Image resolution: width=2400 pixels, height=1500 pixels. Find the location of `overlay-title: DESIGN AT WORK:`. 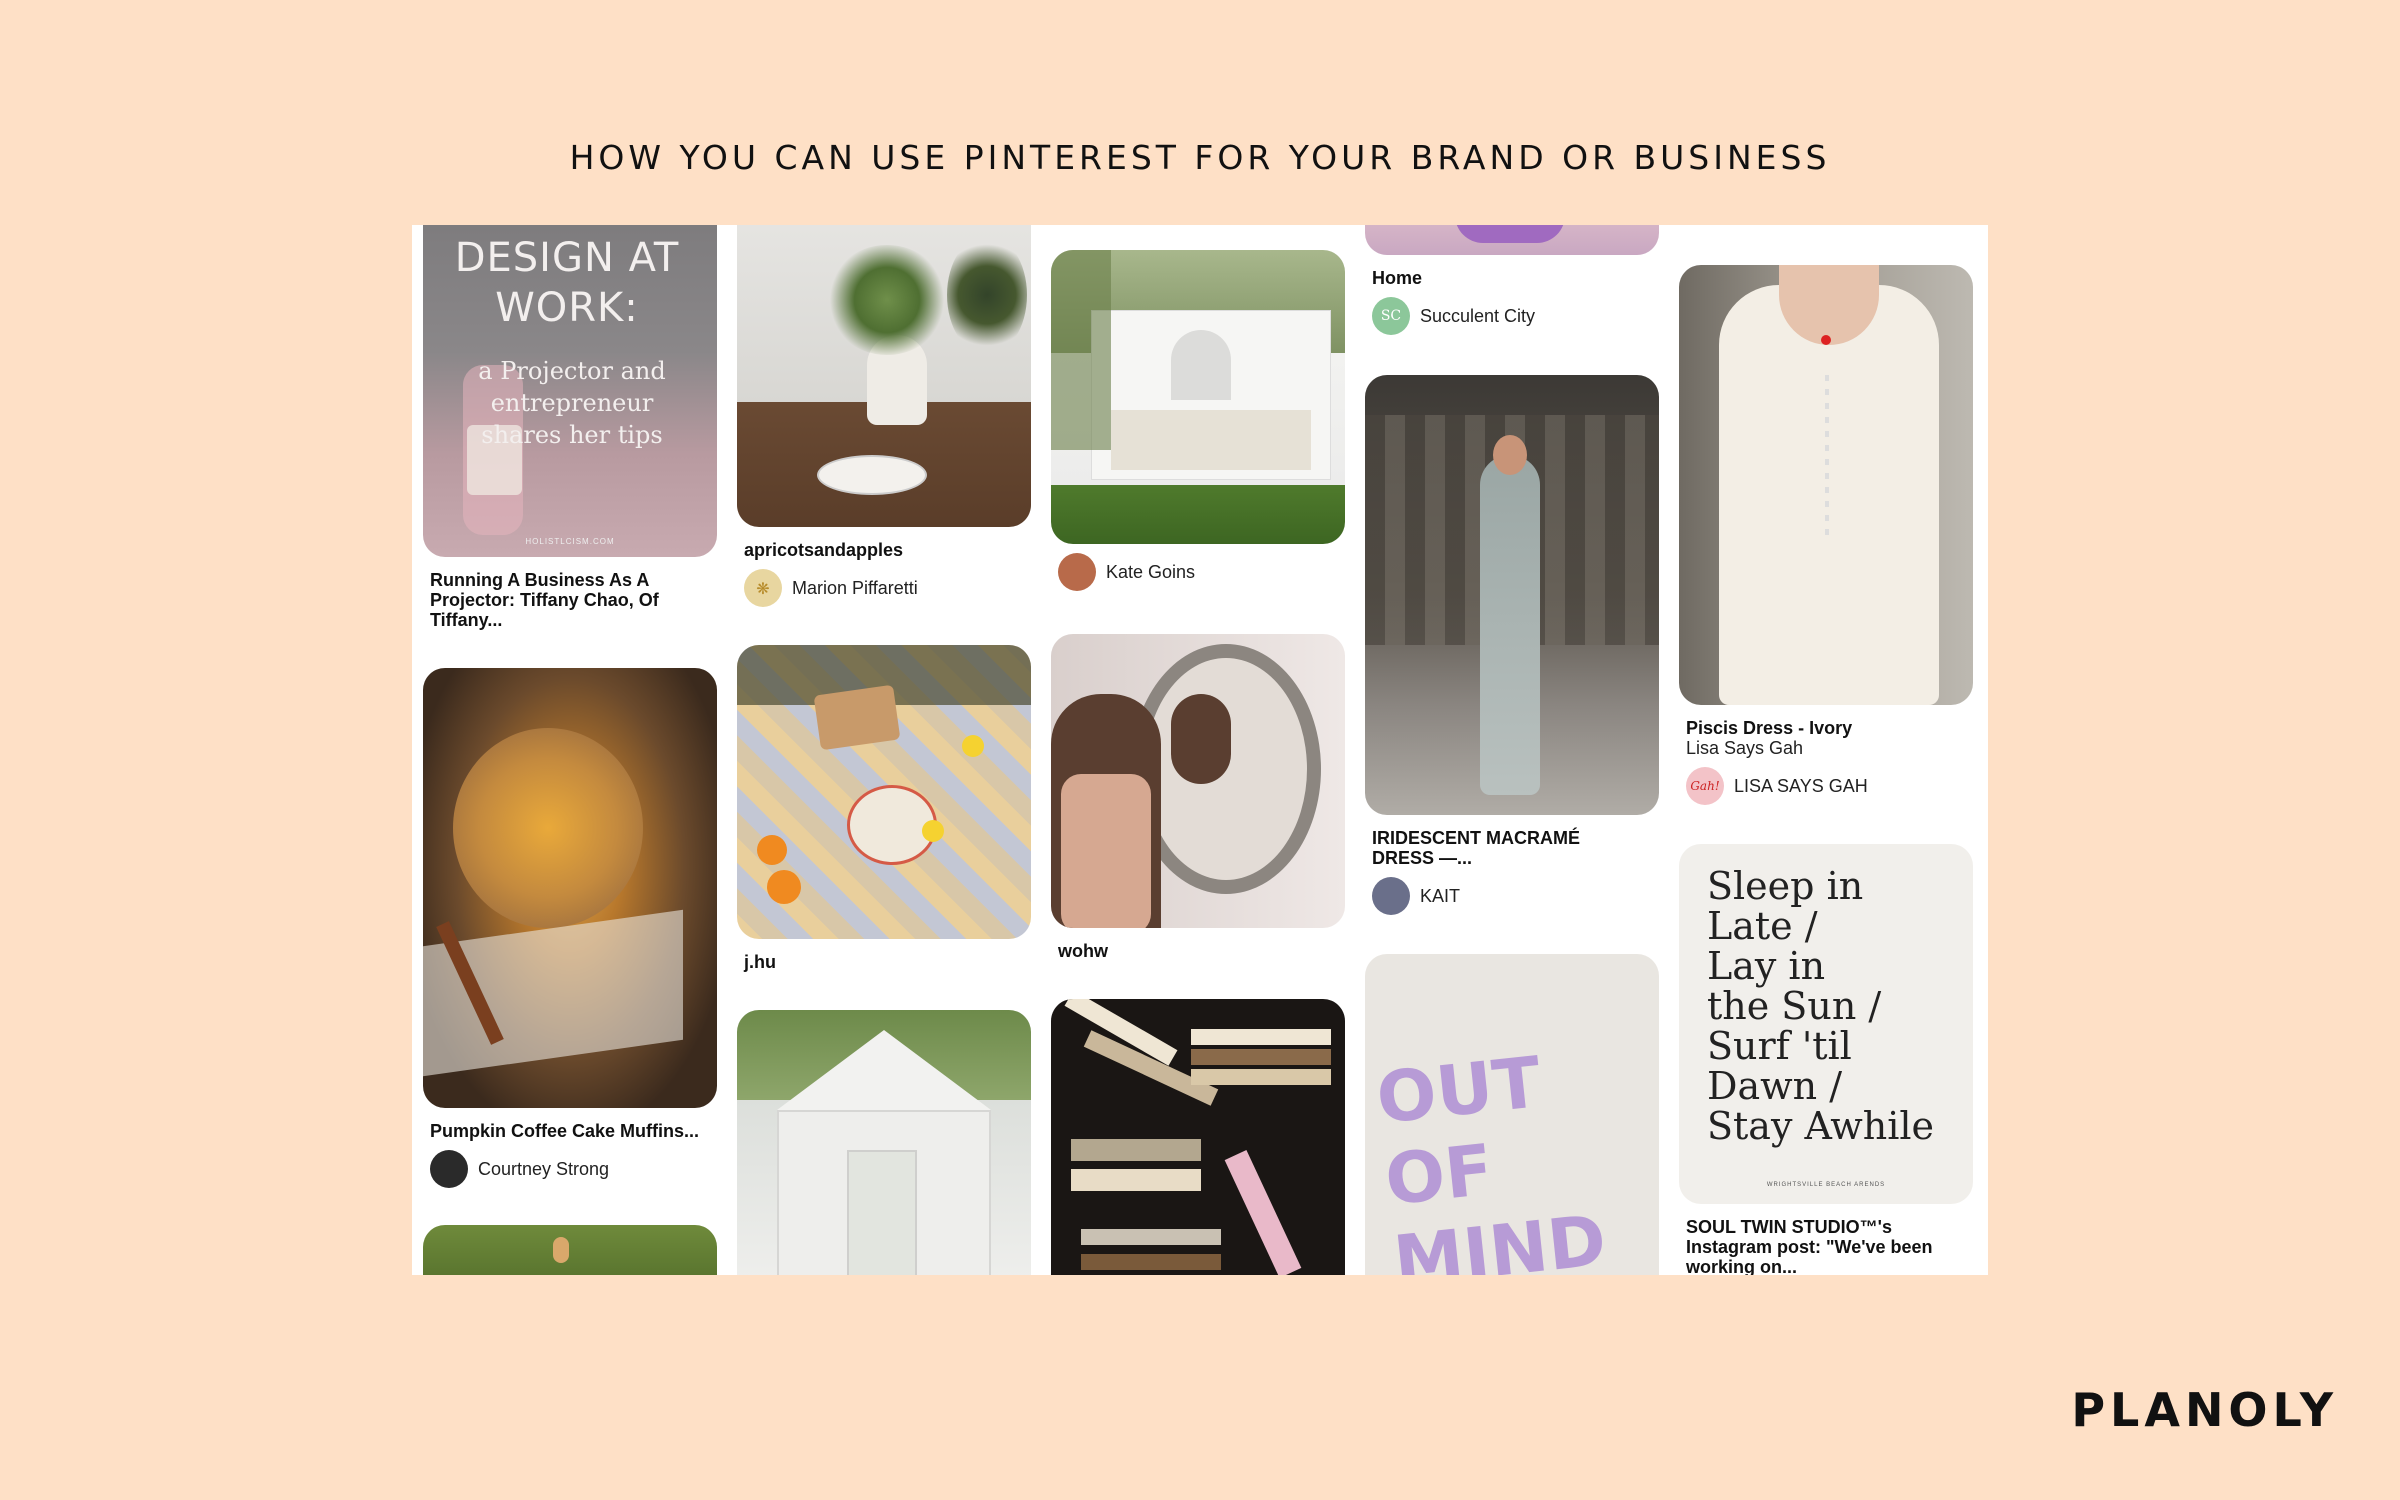

overlay-title: DESIGN AT WORK: is located at coordinates (567, 283).